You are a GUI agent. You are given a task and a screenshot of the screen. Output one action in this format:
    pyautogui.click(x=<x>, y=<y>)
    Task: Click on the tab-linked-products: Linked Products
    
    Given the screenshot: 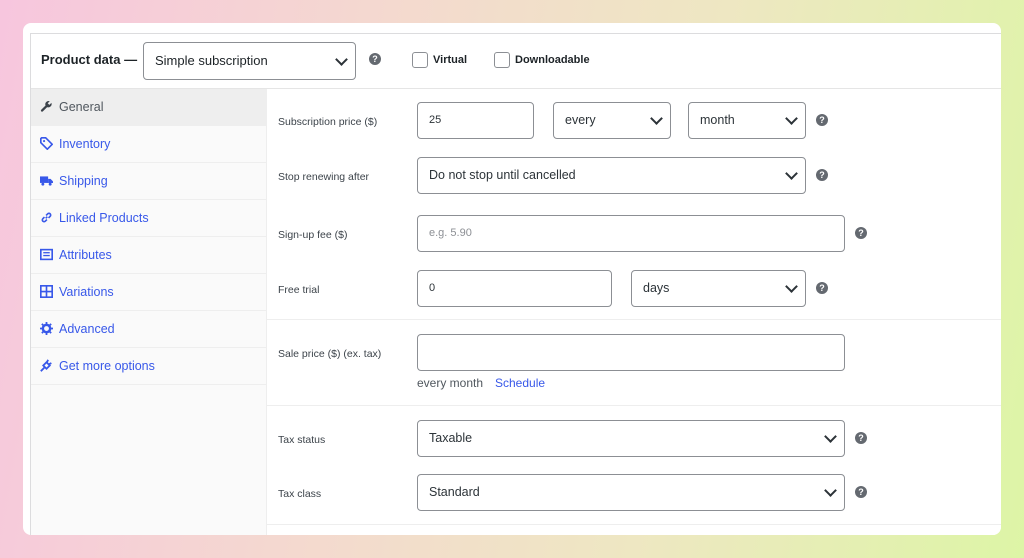 What is the action you would take?
    pyautogui.click(x=149, y=218)
    